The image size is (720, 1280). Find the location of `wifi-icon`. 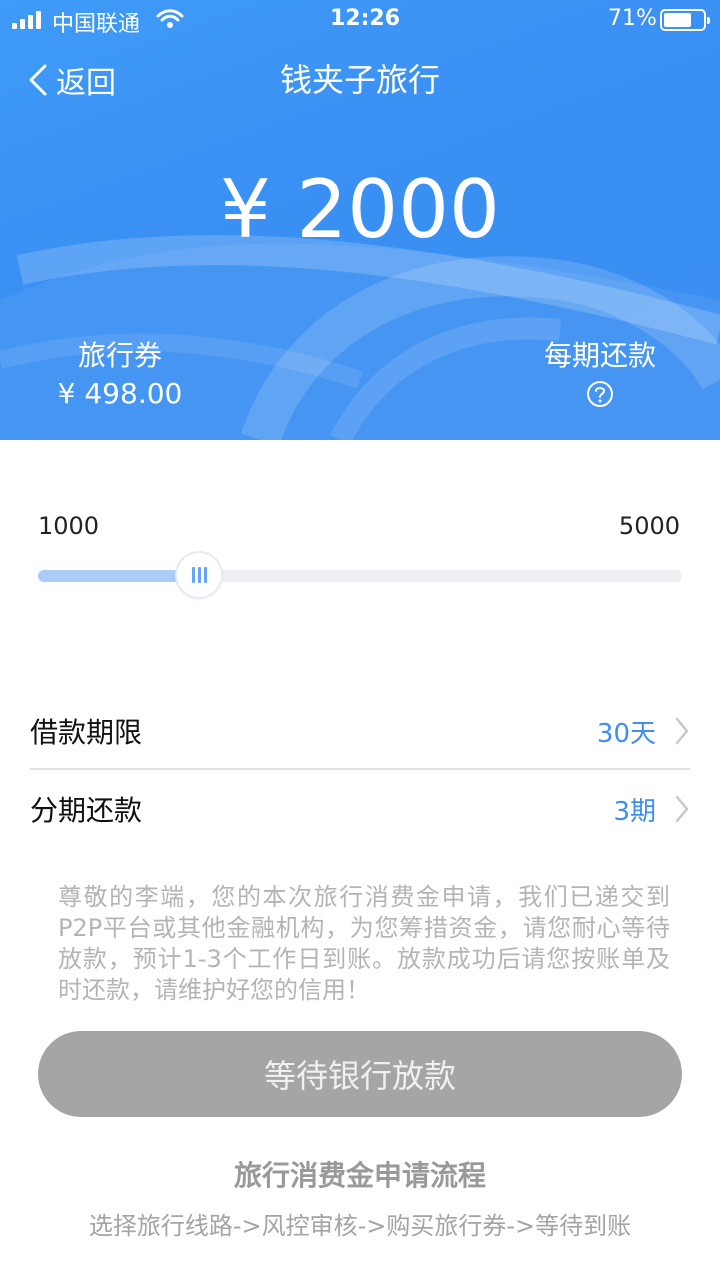

wifi-icon is located at coordinates (170, 18).